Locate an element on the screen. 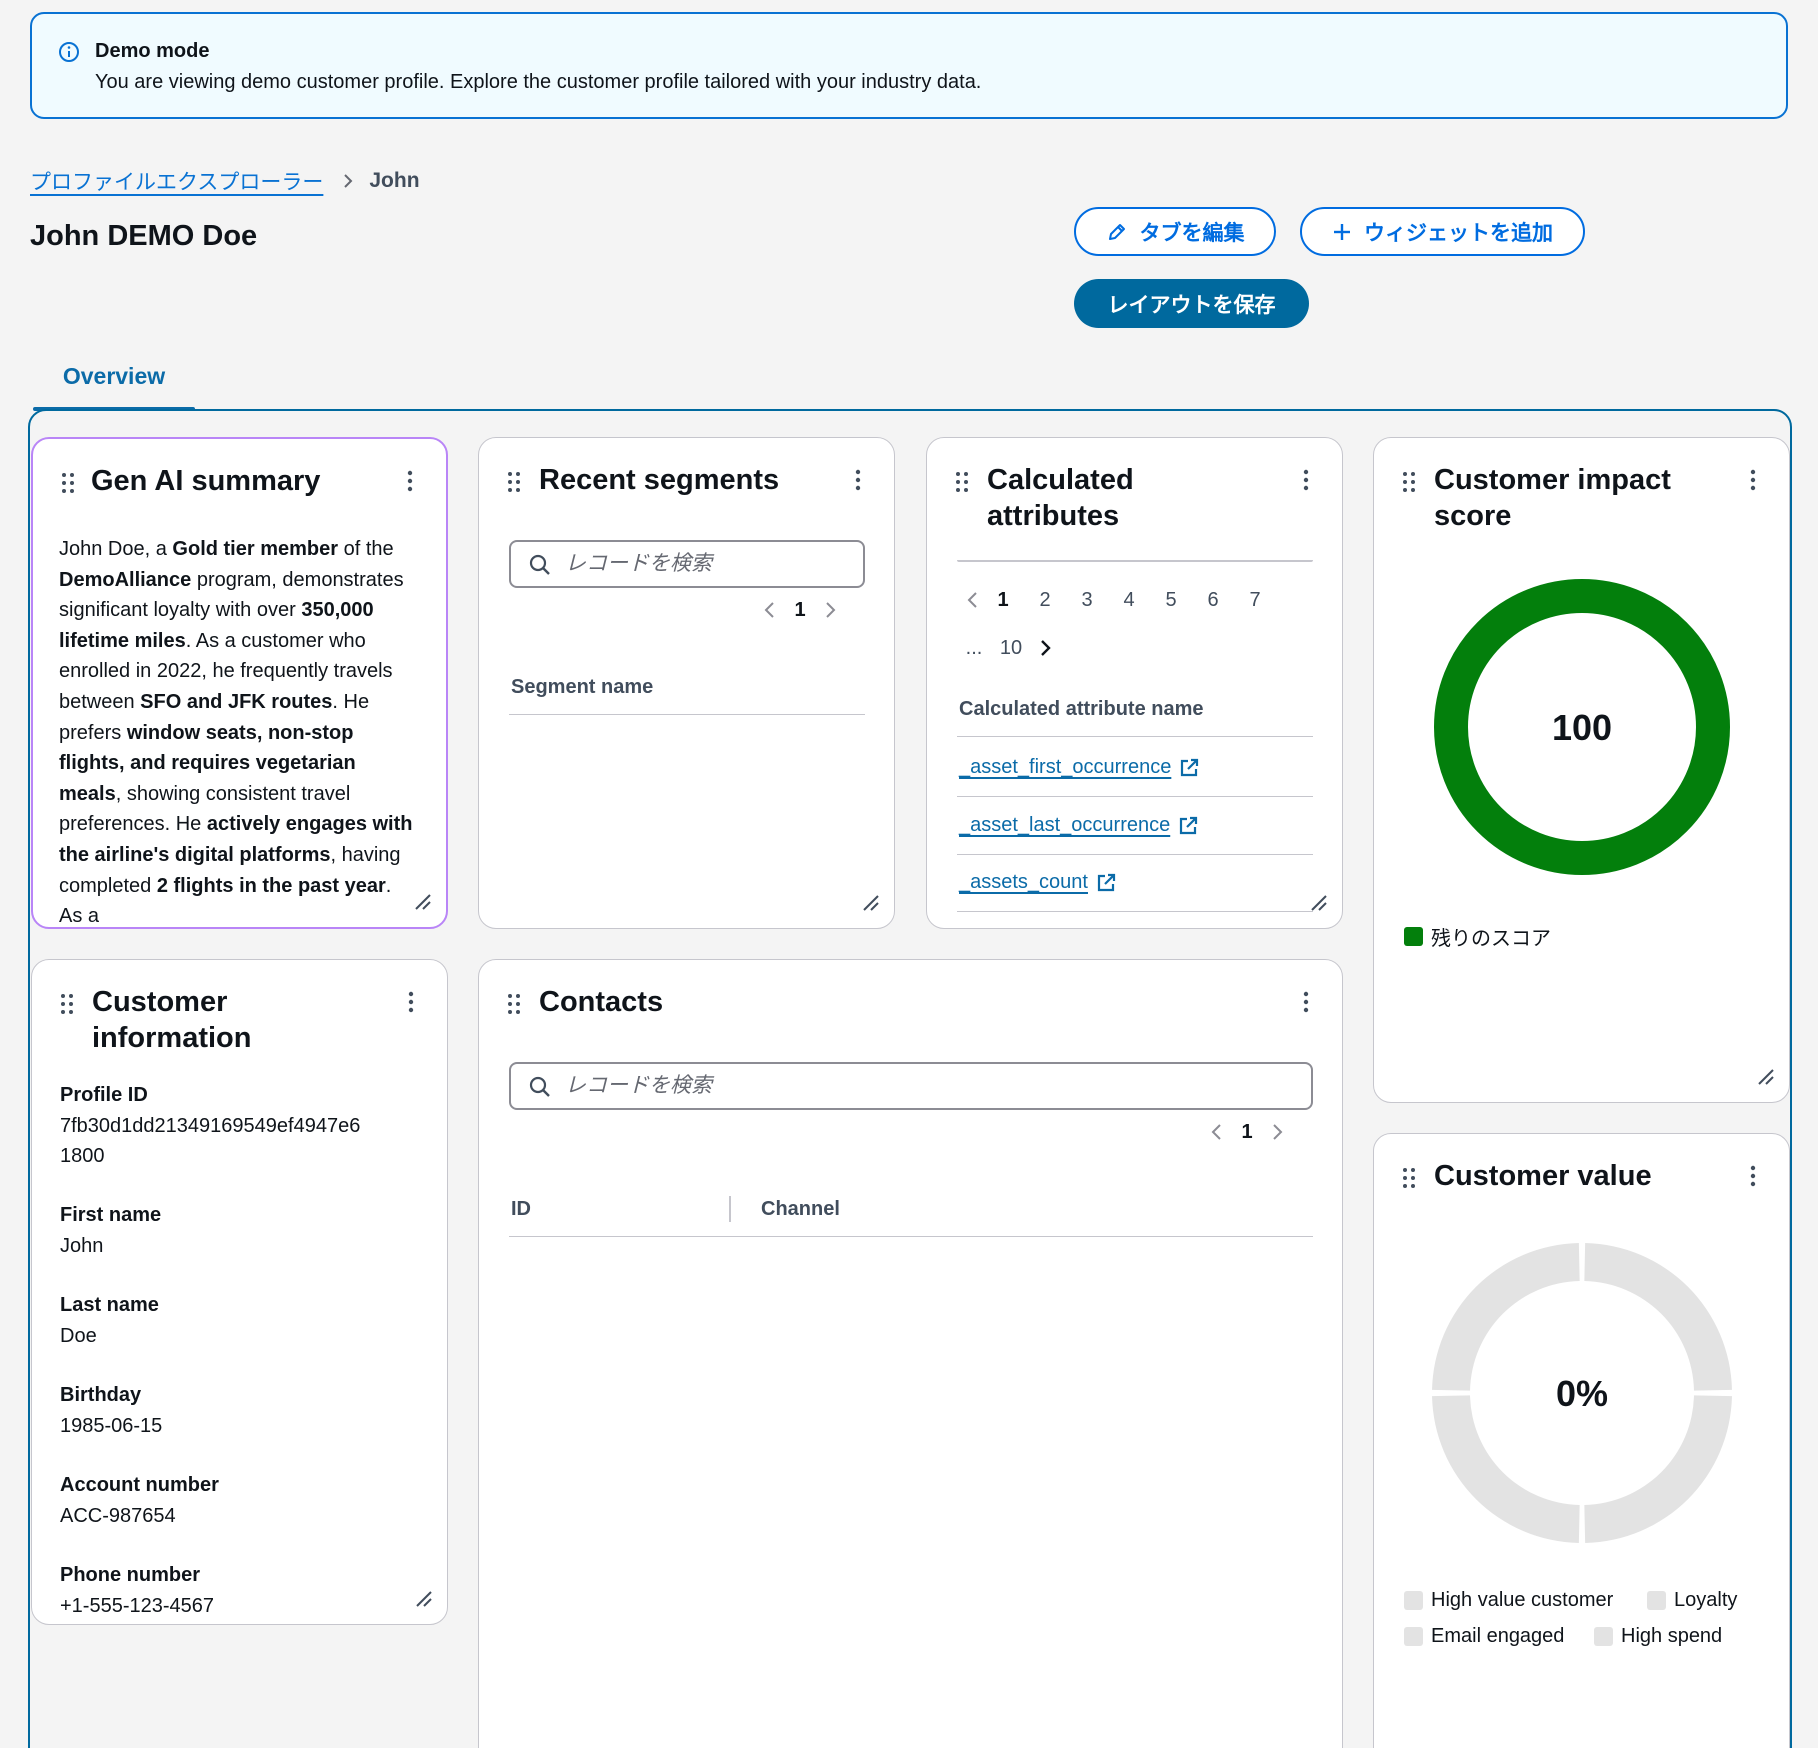 The height and width of the screenshot is (1748, 1818). column-header-attribute-name: Calculated attribute name is located at coordinates (1081, 709).